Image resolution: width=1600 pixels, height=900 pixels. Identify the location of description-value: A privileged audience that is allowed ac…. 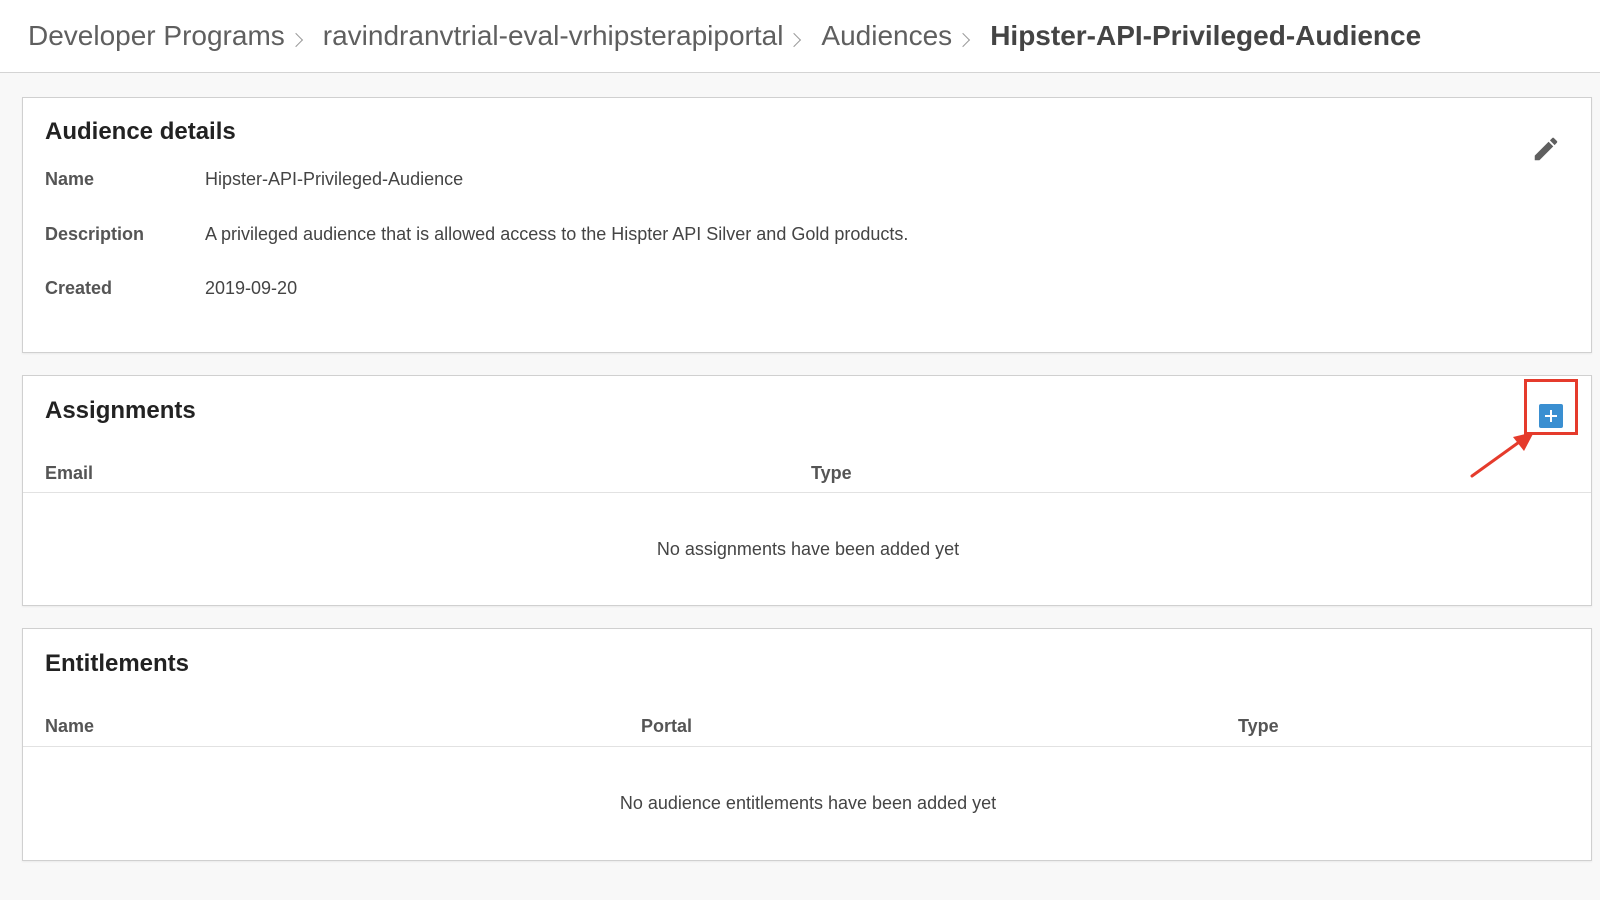
(557, 234).